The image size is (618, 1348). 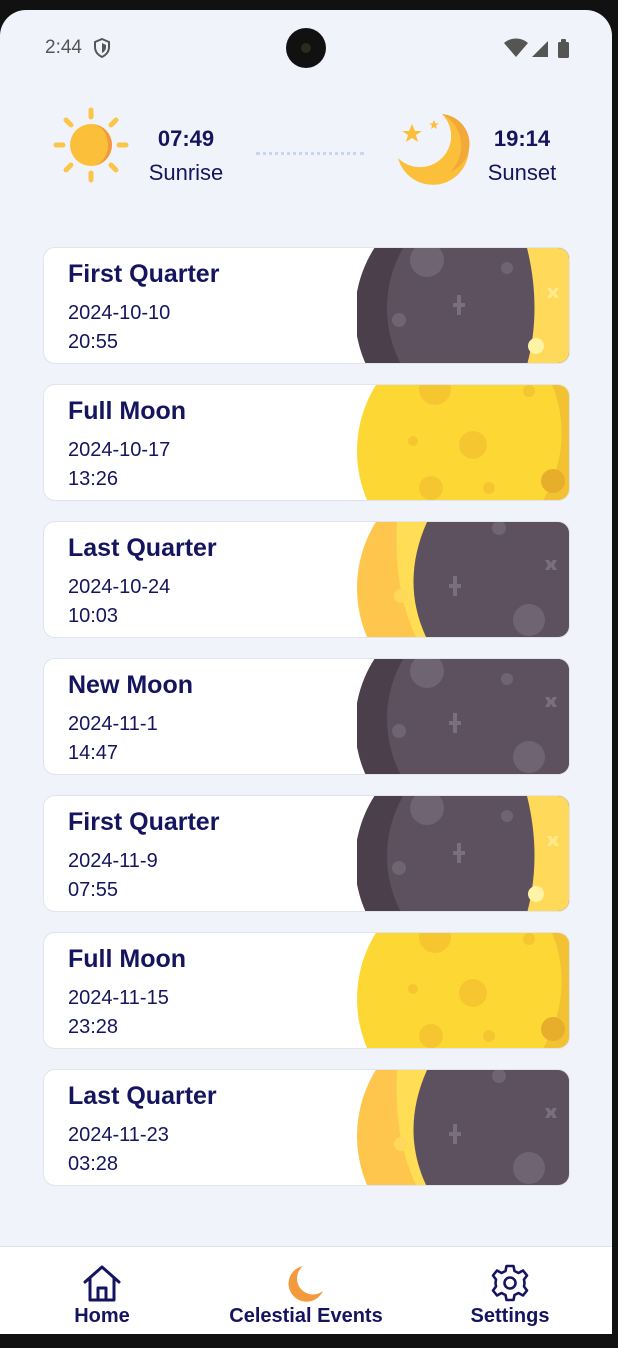 What do you see at coordinates (186, 172) in the screenshot?
I see `sunrise-label: Sunrise` at bounding box center [186, 172].